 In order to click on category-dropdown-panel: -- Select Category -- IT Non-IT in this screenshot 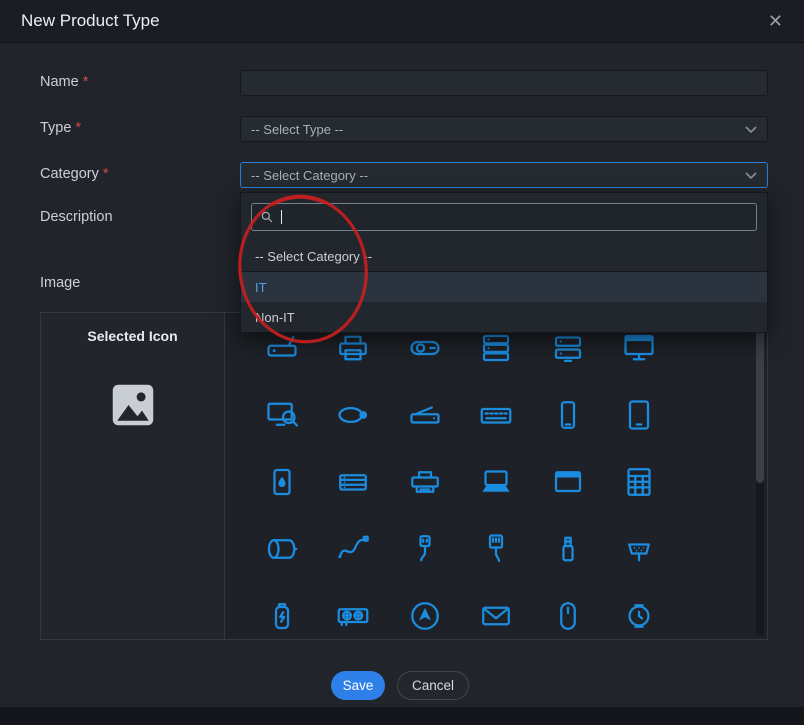, I will do `click(504, 262)`.